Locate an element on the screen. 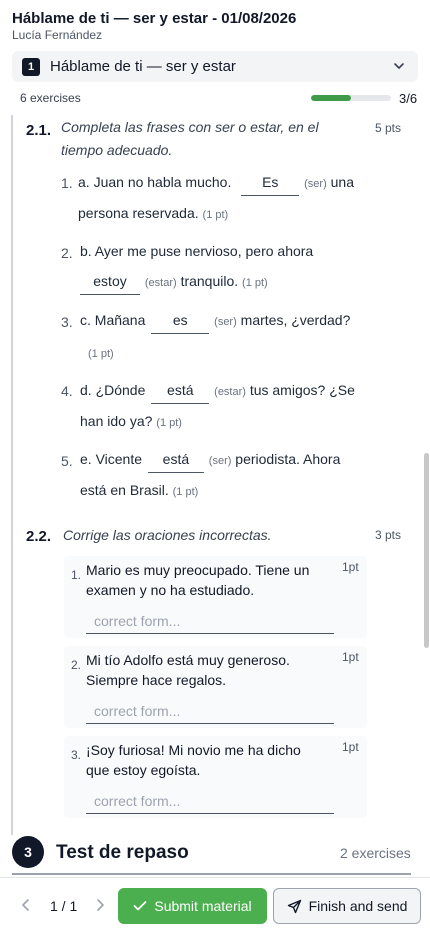 Image resolution: width=430 pixels, height=932 pixels. question-text: está en Brasil. is located at coordinates (124, 490).